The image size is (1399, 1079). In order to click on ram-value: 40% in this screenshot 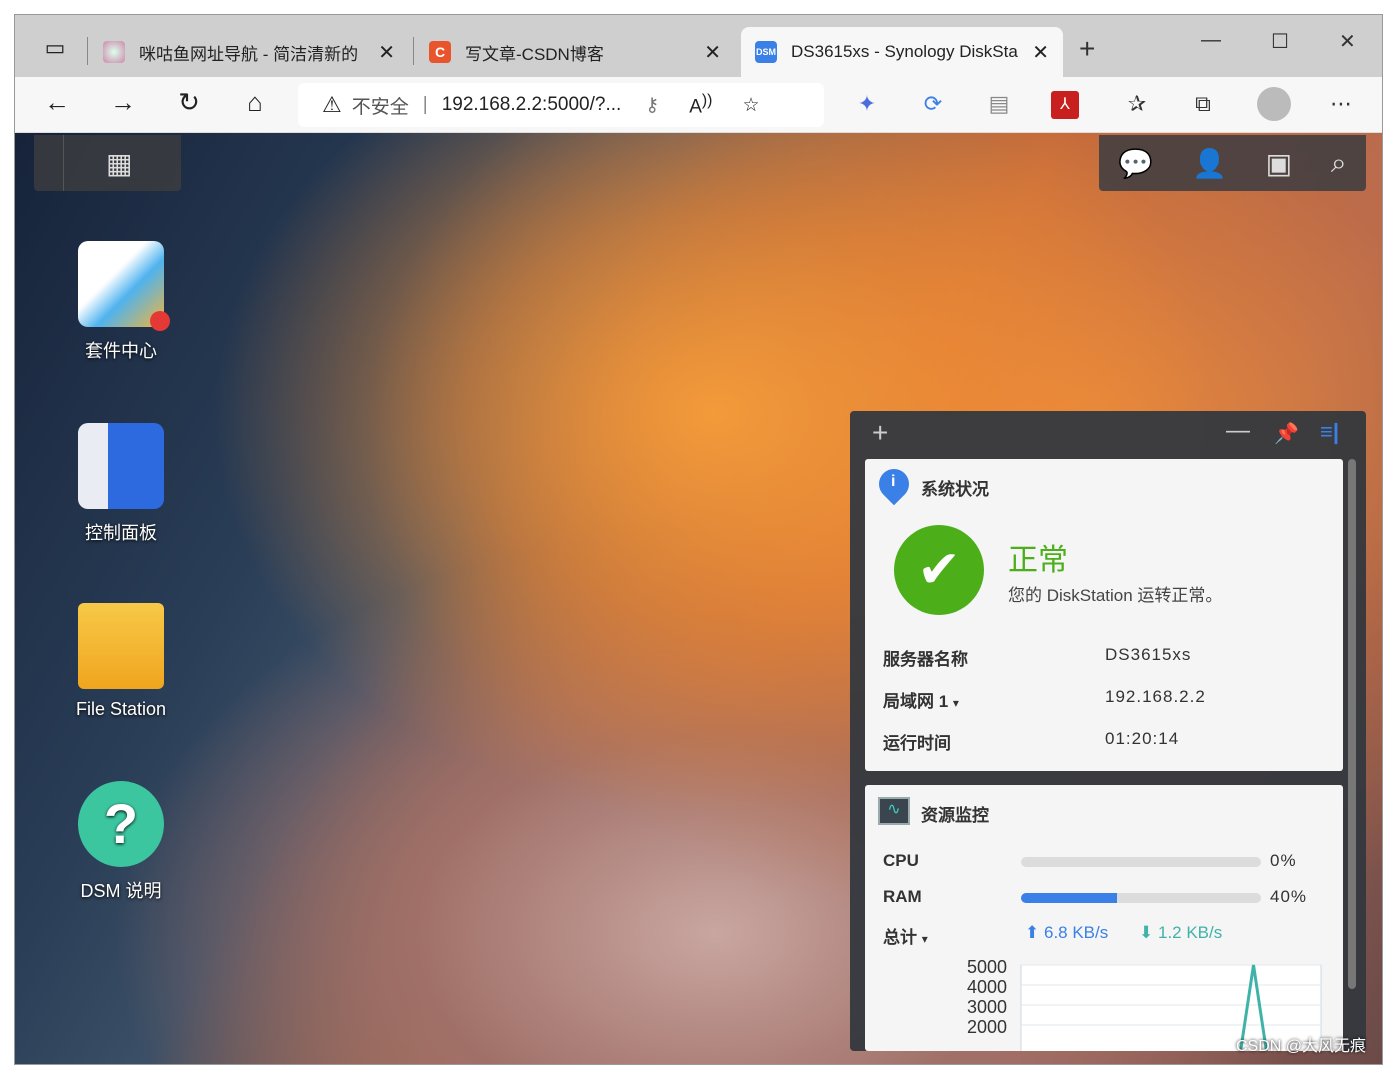, I will do `click(1289, 896)`.